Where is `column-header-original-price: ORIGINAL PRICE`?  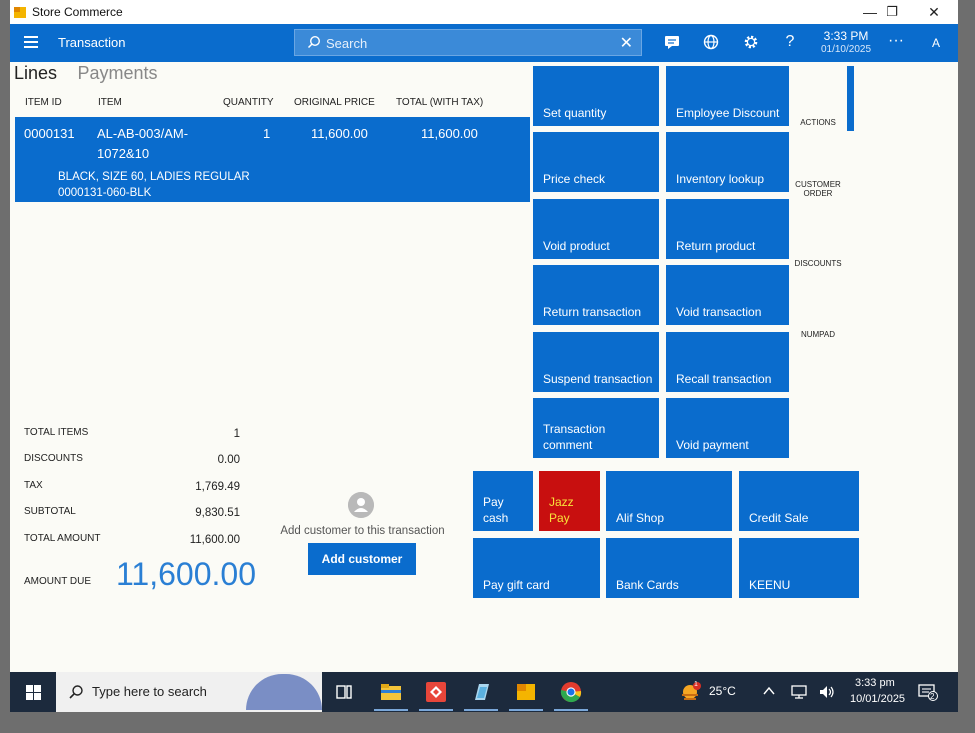 column-header-original-price: ORIGINAL PRICE is located at coordinates (334, 102).